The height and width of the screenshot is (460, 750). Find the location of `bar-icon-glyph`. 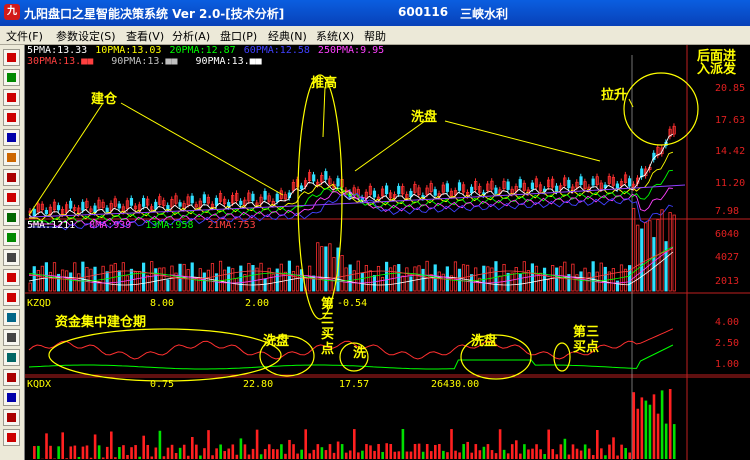

bar-icon-glyph is located at coordinates (11, 97).